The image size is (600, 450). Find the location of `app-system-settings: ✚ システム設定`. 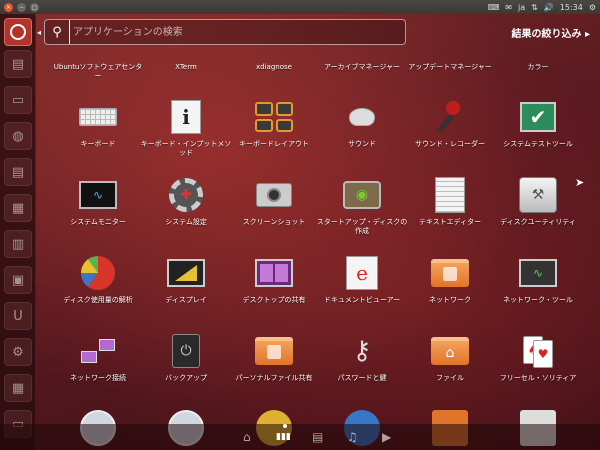

app-system-settings: ✚ システム設定 is located at coordinates (186, 201).